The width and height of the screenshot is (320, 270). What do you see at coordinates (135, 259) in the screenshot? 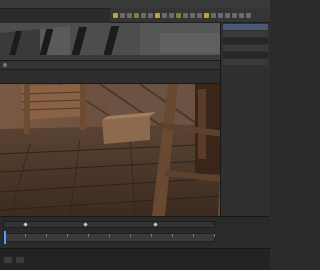
I see `status-bar` at bounding box center [135, 259].